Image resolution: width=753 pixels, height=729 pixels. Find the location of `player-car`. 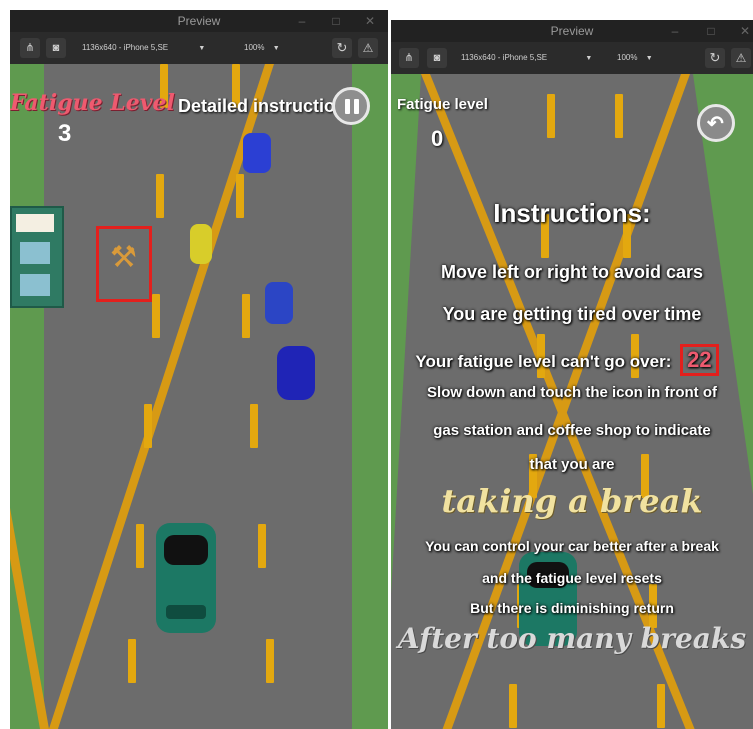

player-car is located at coordinates (186, 578).